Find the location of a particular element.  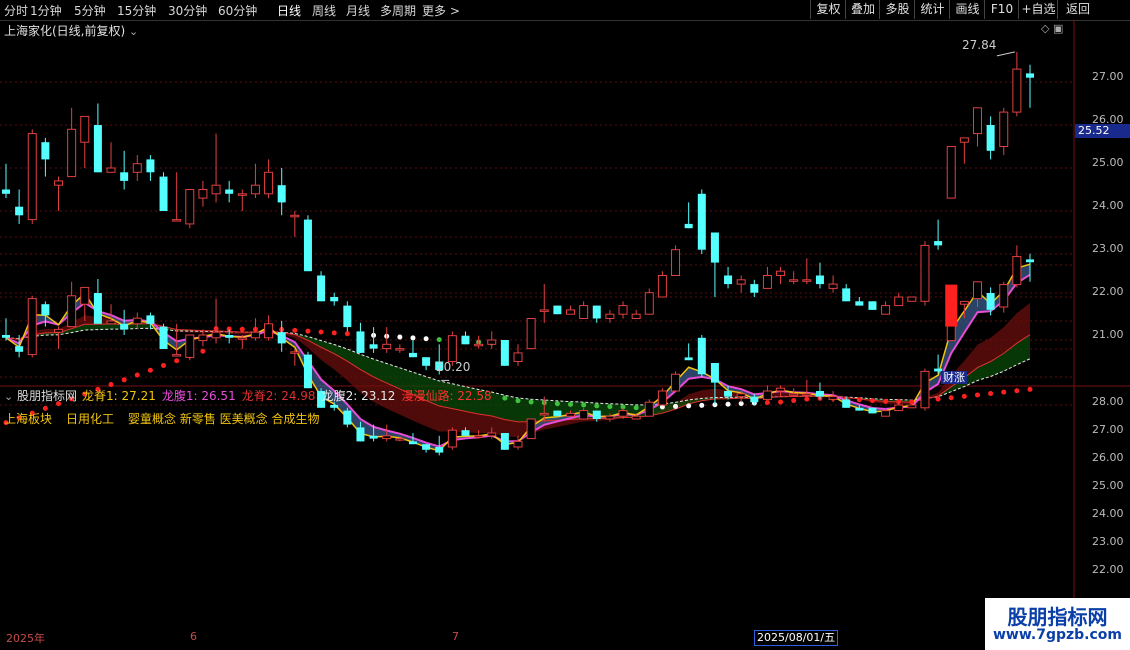

timeframe-tab: 周线 is located at coordinates (324, 10).